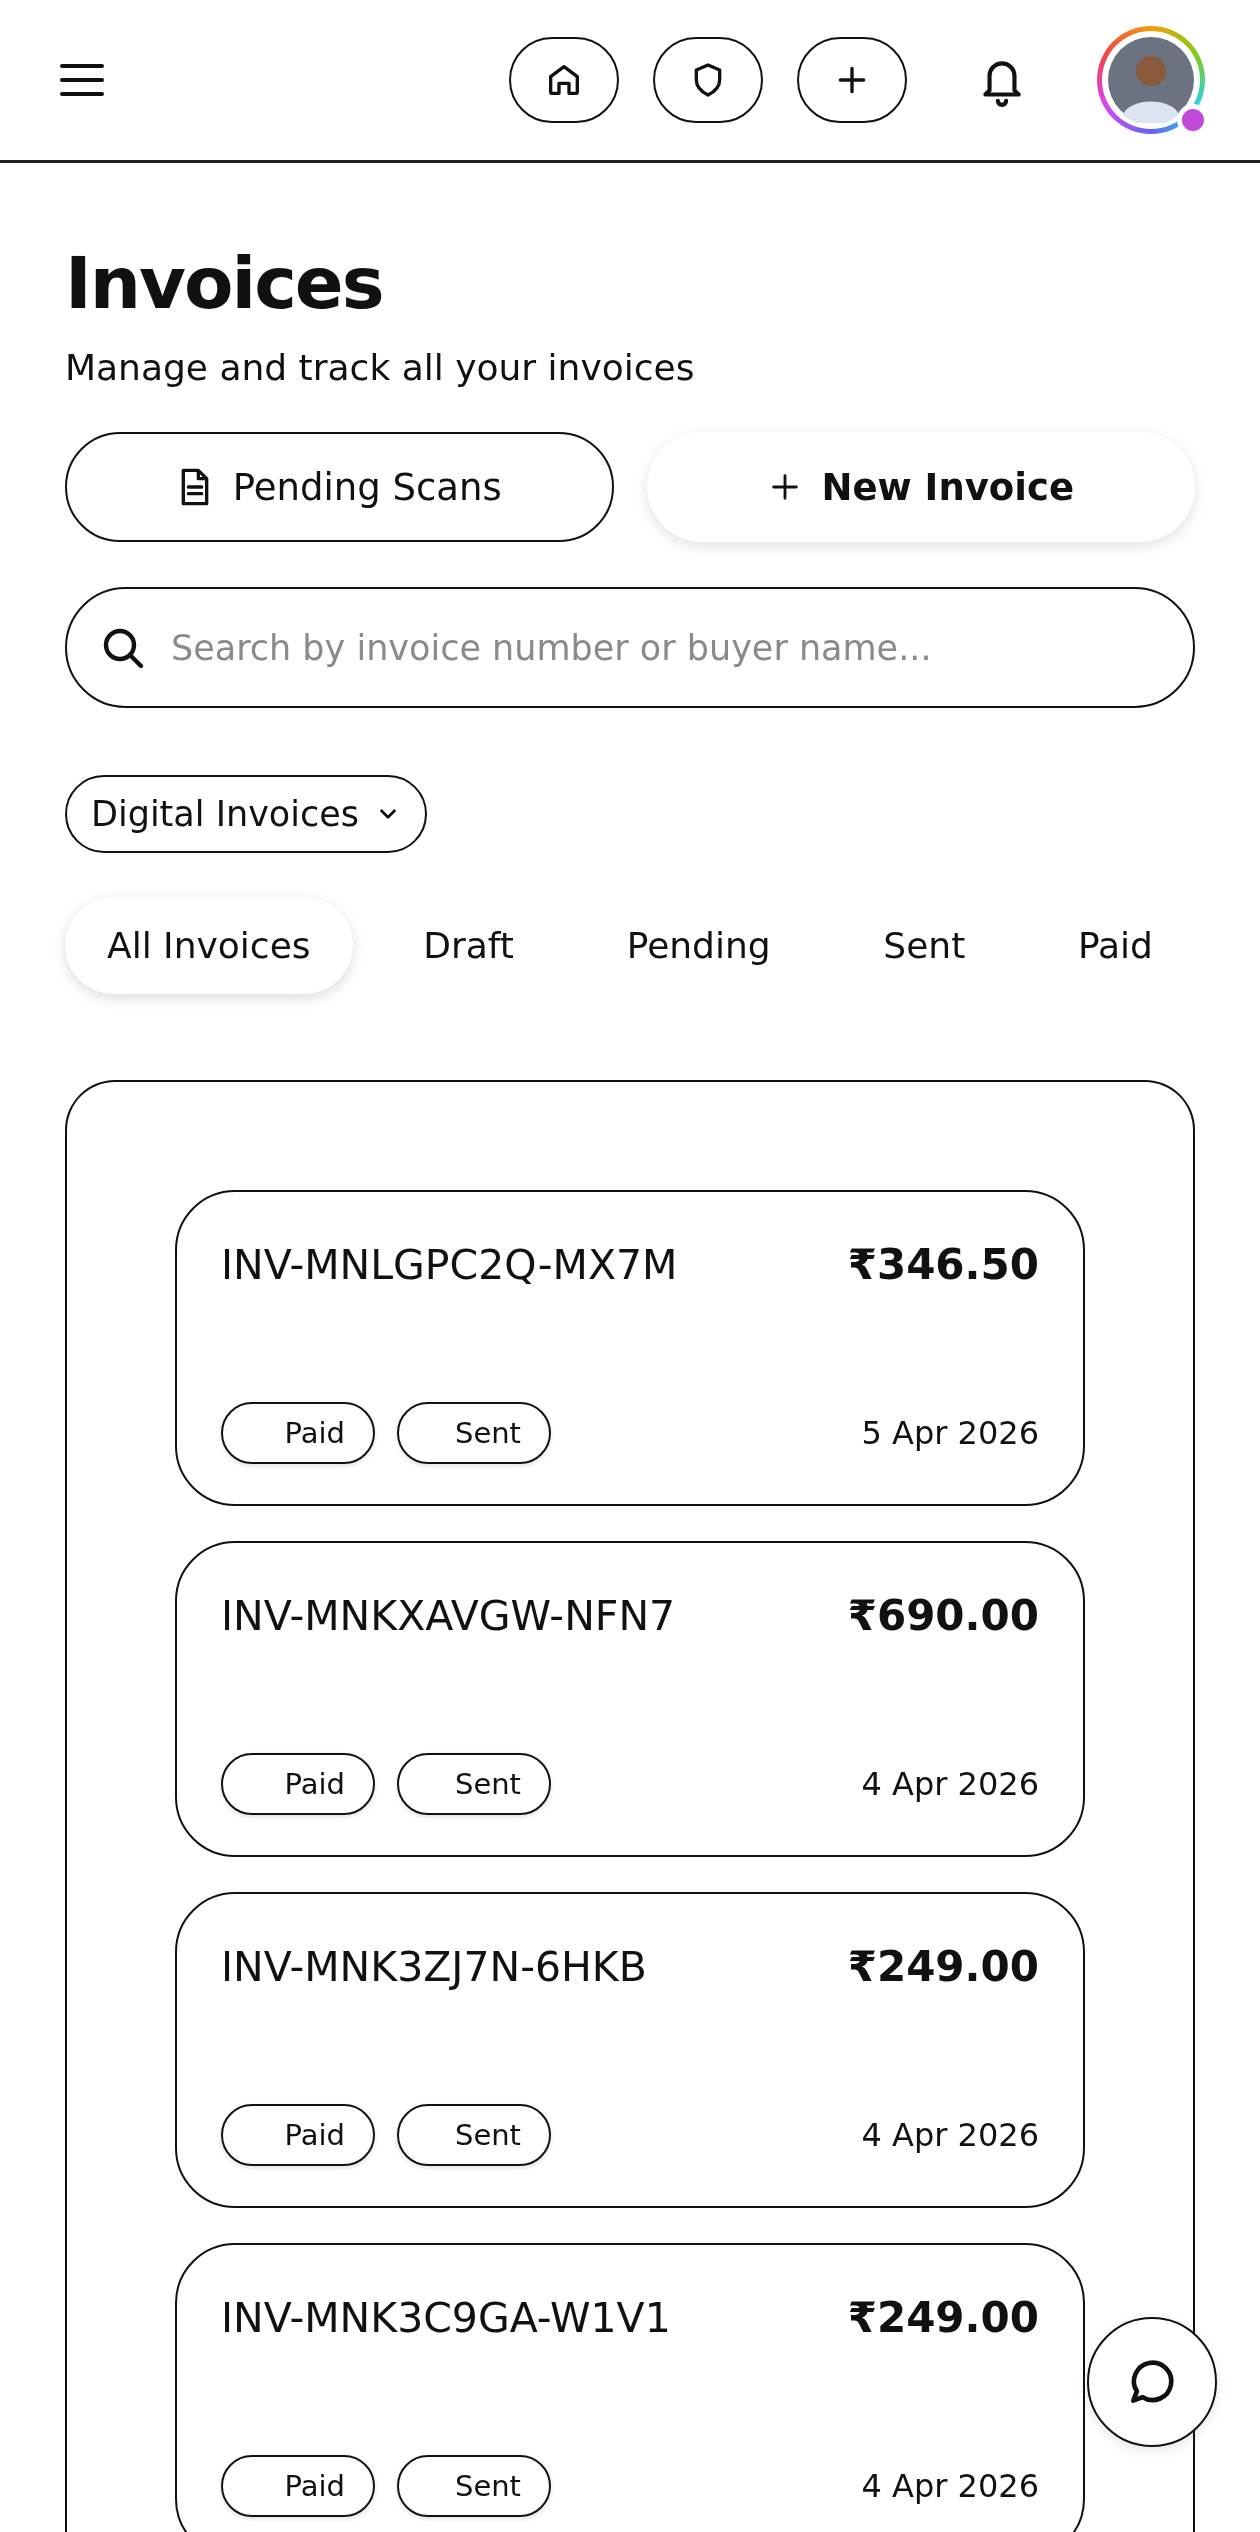 This screenshot has width=1260, height=2532. I want to click on invoice-number: INV-MNLGPC2Q-MX7M, so click(449, 1264).